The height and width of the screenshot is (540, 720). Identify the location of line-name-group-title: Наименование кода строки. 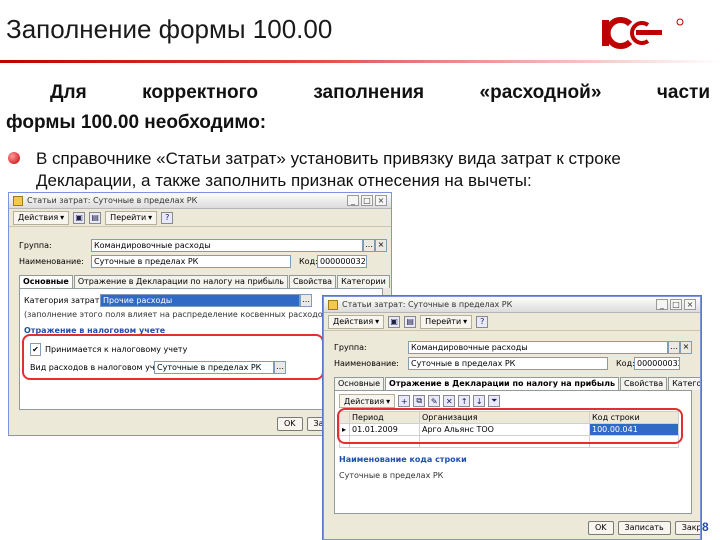
(403, 459).